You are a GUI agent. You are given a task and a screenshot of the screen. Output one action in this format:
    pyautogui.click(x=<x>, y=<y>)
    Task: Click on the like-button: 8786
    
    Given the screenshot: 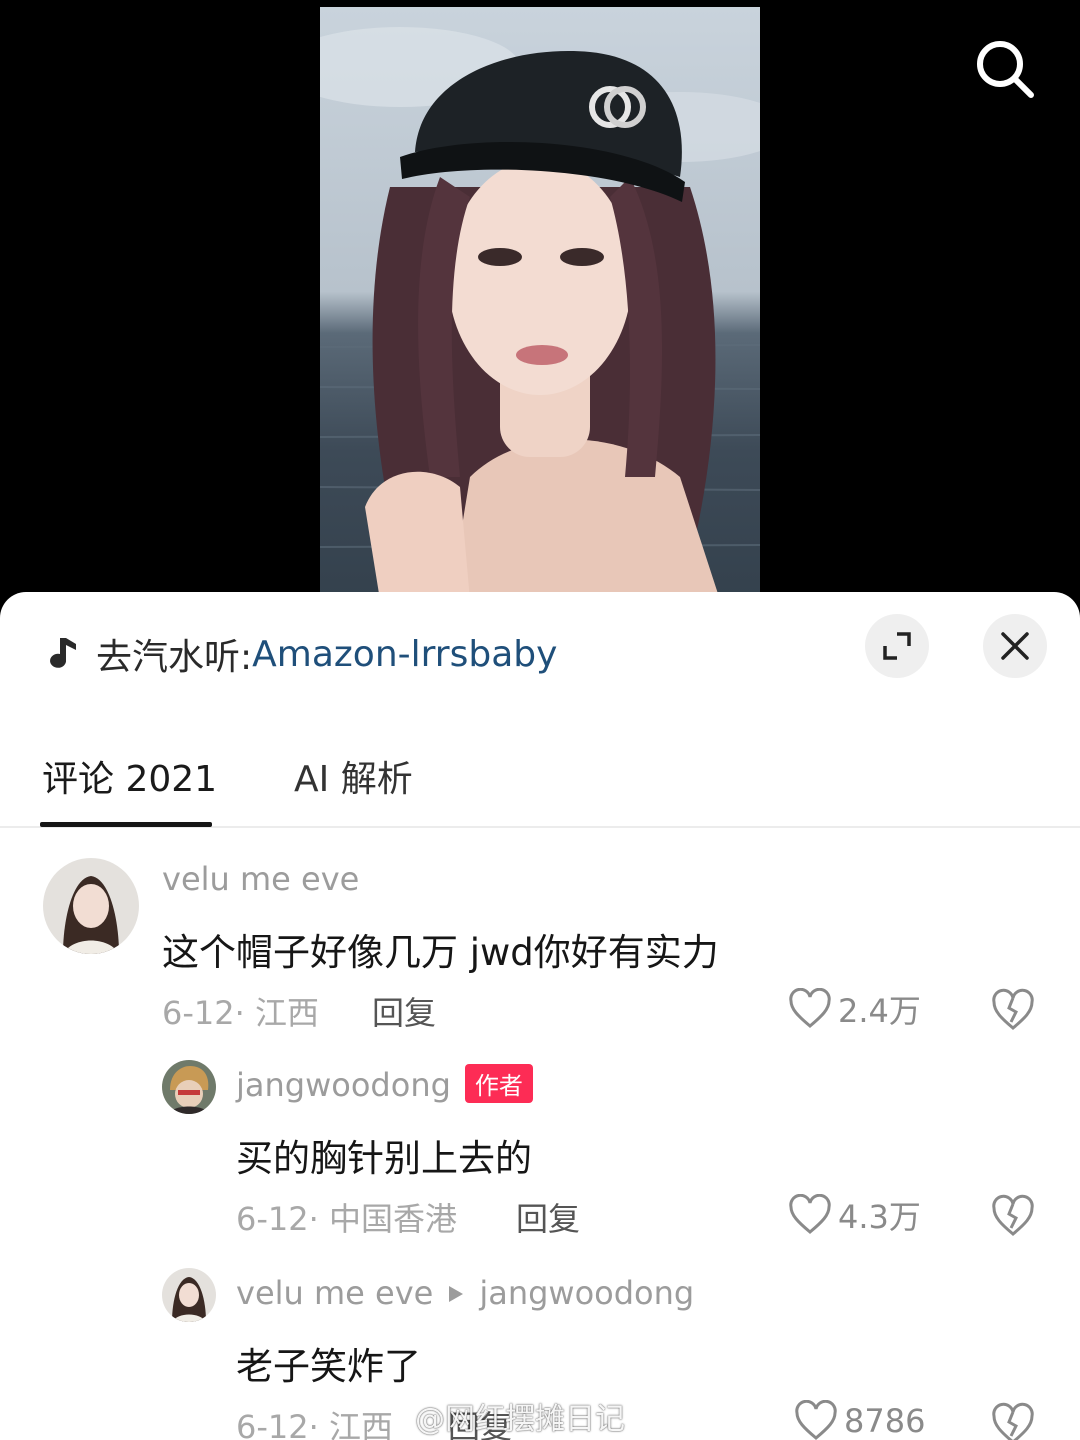 What is the action you would take?
    pyautogui.click(x=859, y=1420)
    